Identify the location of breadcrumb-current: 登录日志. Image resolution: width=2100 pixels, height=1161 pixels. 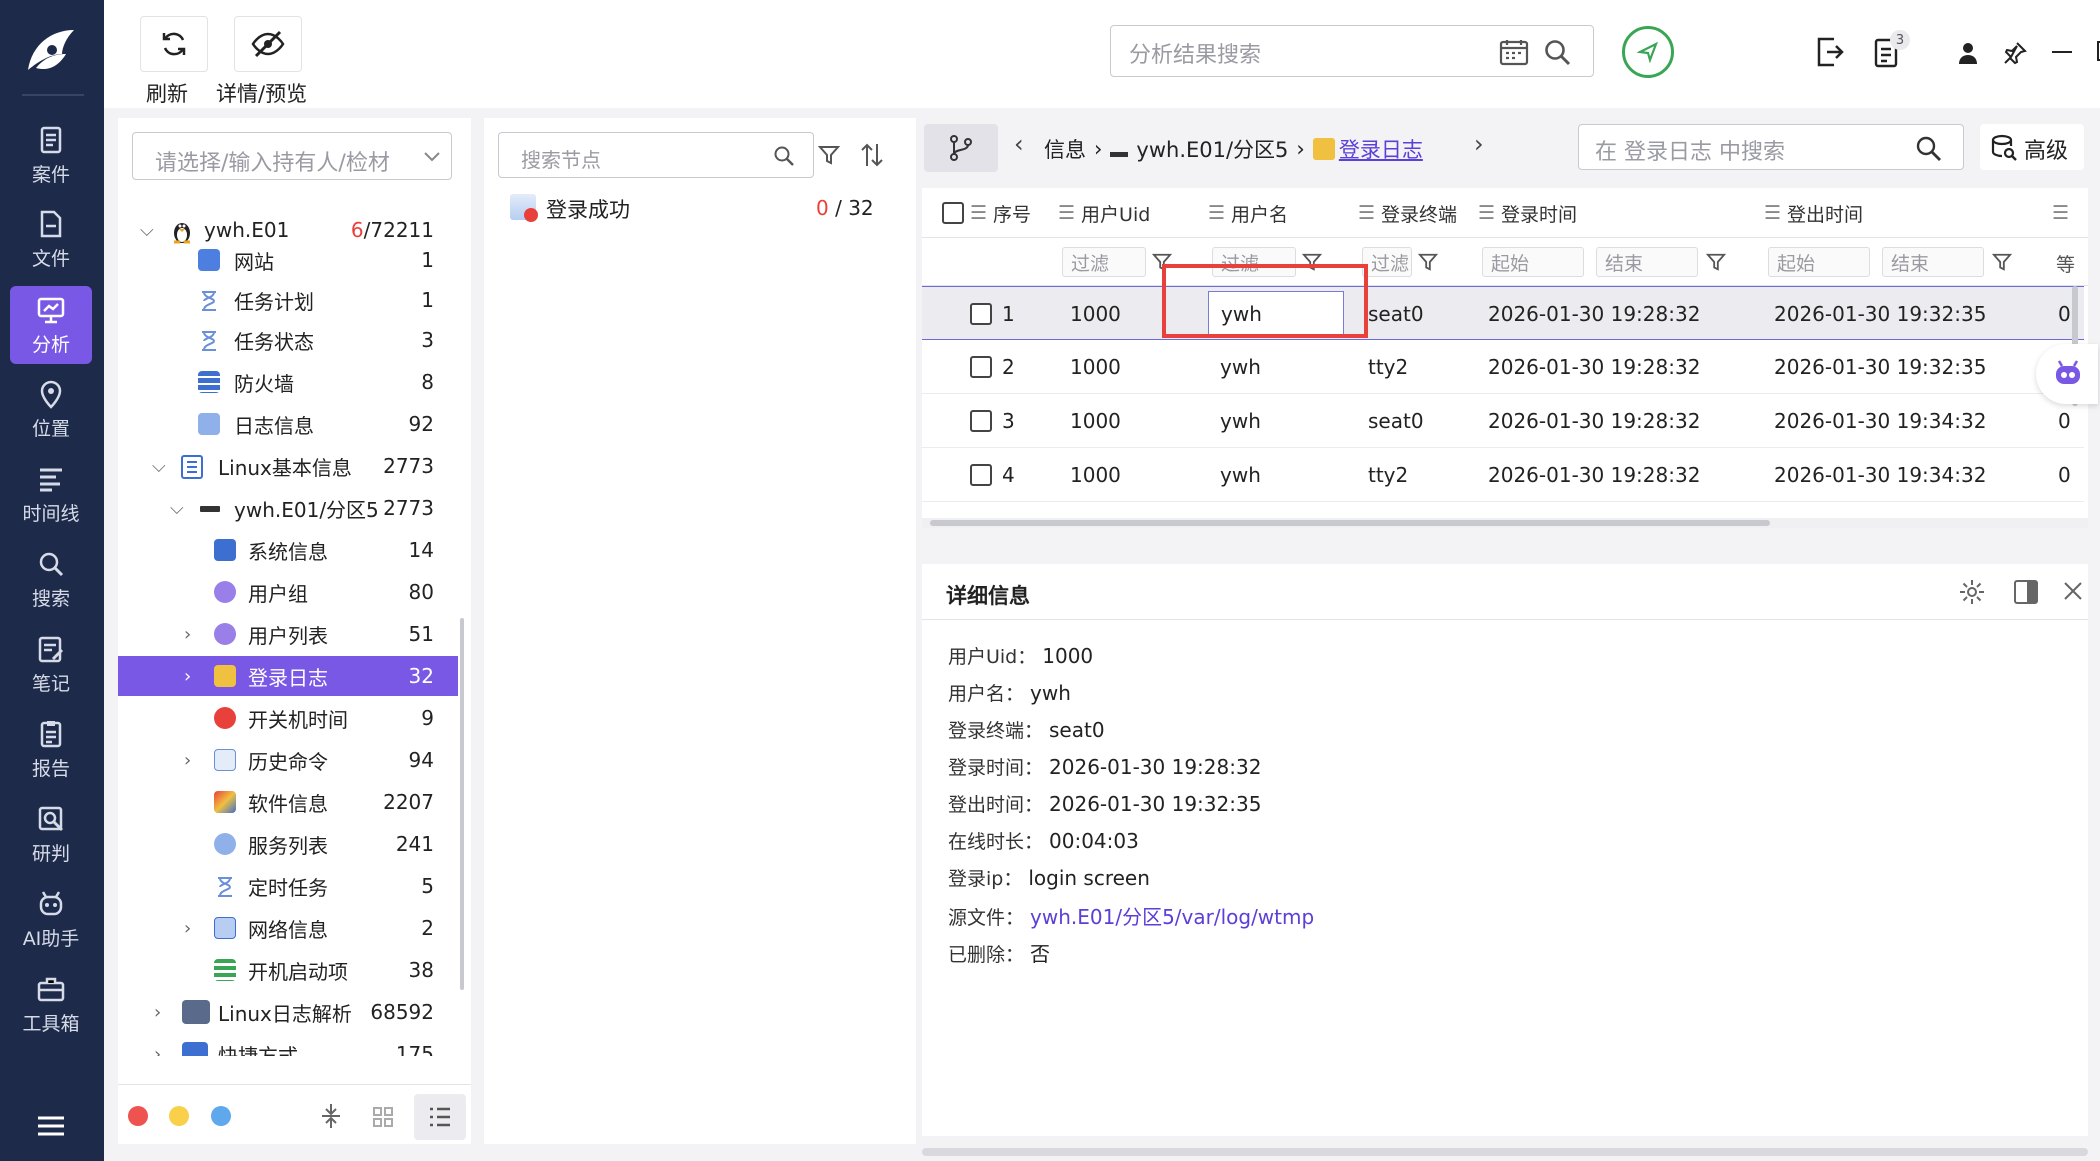
(1381, 149).